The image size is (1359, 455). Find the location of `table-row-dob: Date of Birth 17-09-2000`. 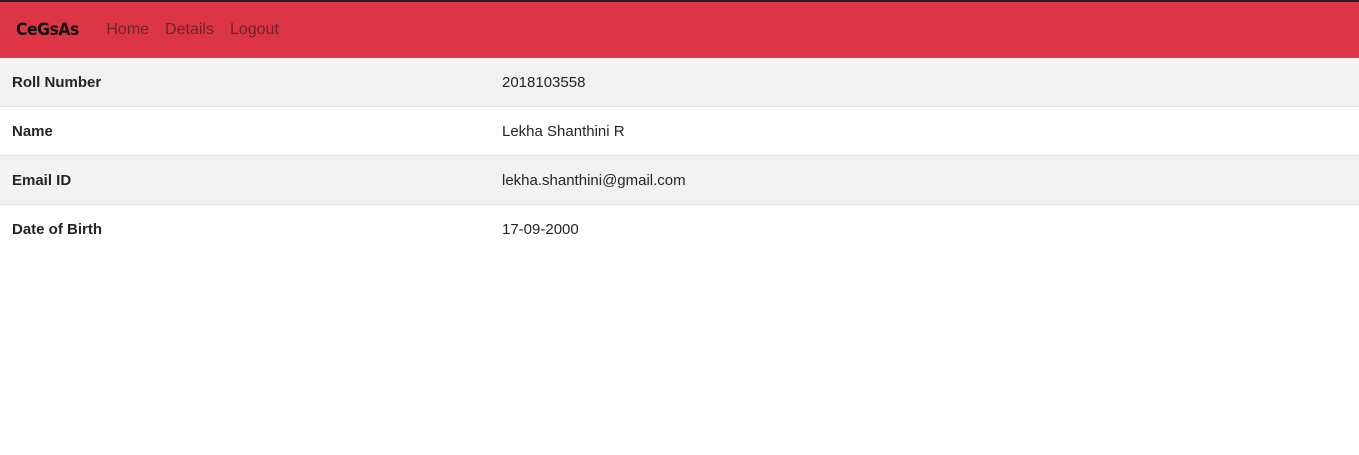

table-row-dob: Date of Birth 17-09-2000 is located at coordinates (679, 229).